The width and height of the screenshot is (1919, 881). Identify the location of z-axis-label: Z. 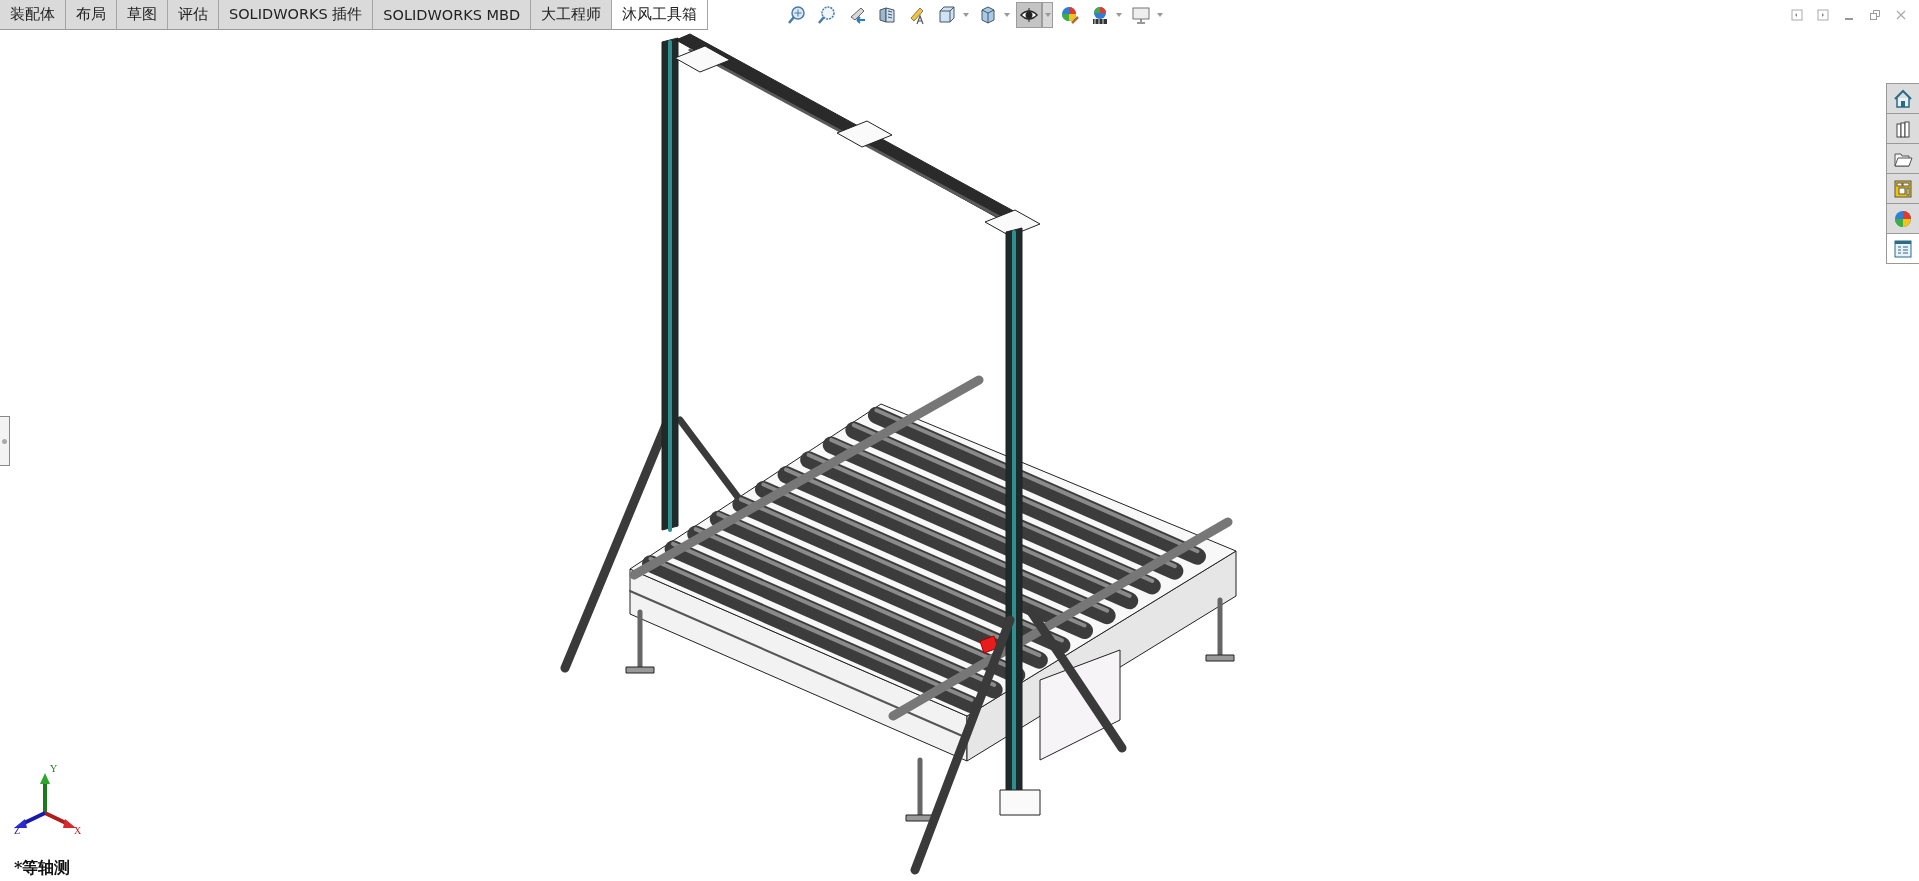
(17, 831).